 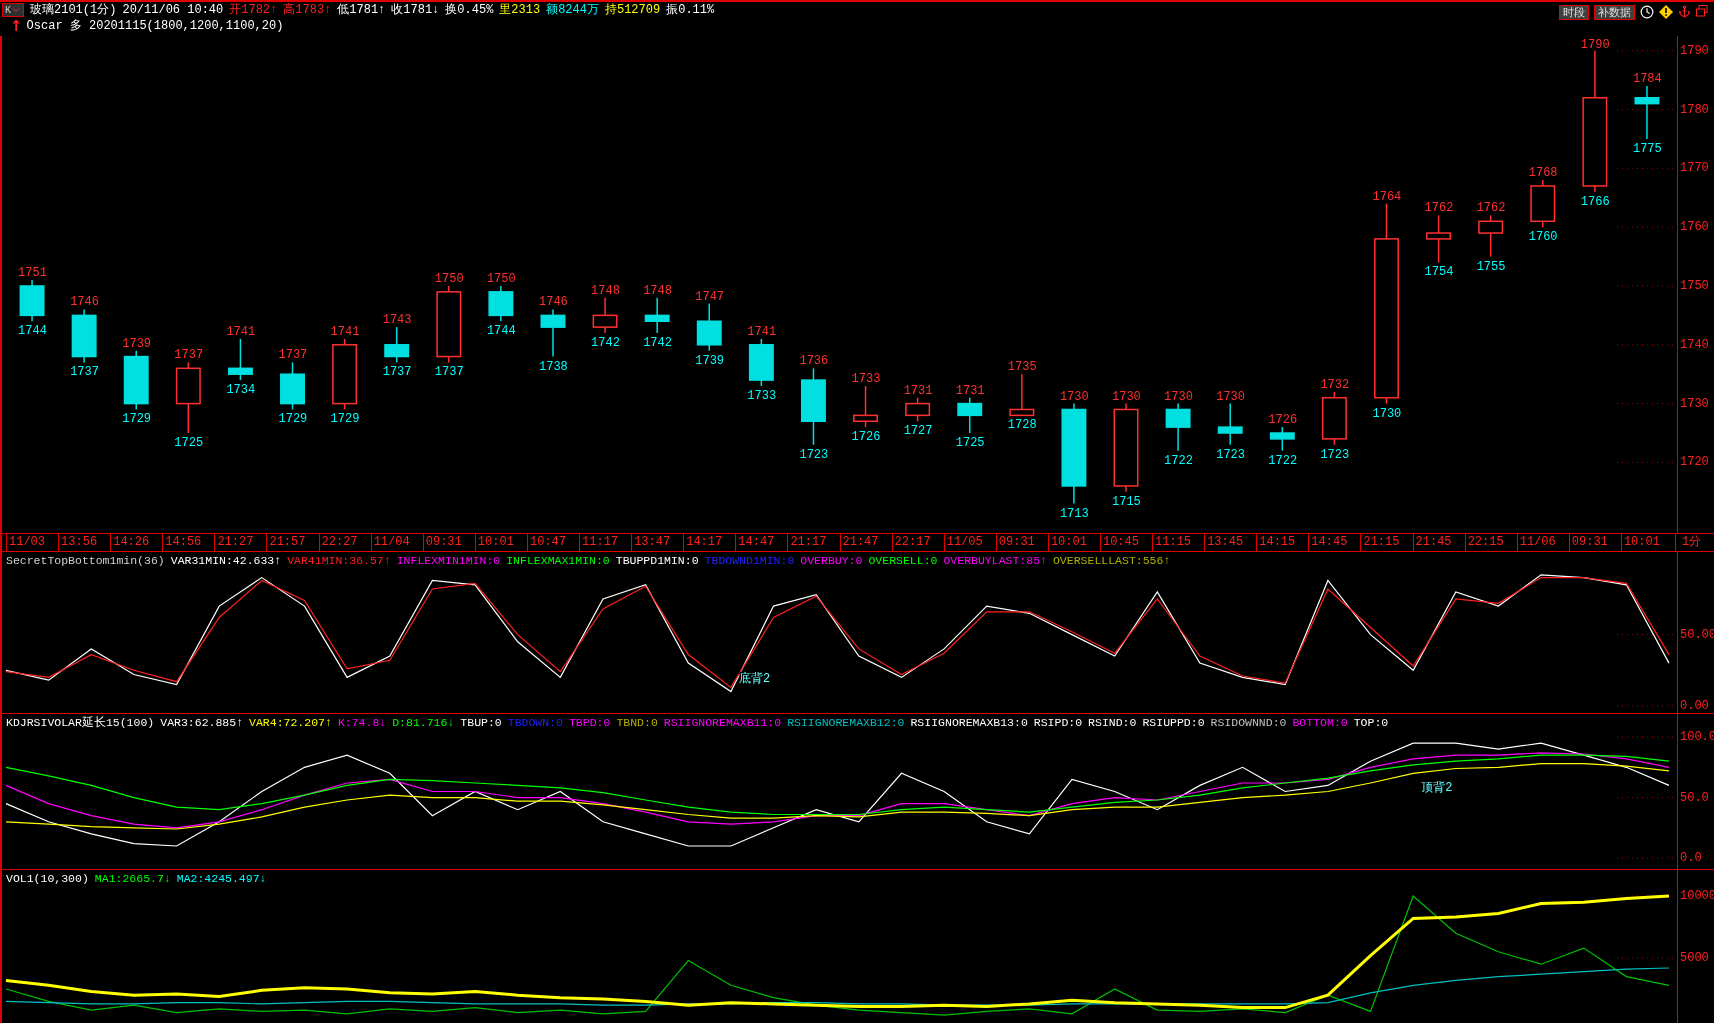 What do you see at coordinates (963, 542) in the screenshot?
I see `time-label: 11/05` at bounding box center [963, 542].